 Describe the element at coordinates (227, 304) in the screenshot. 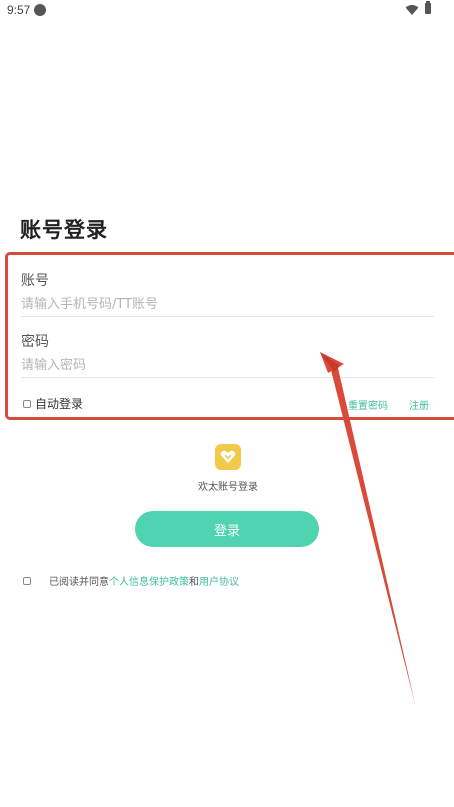

I see `account-input` at that location.